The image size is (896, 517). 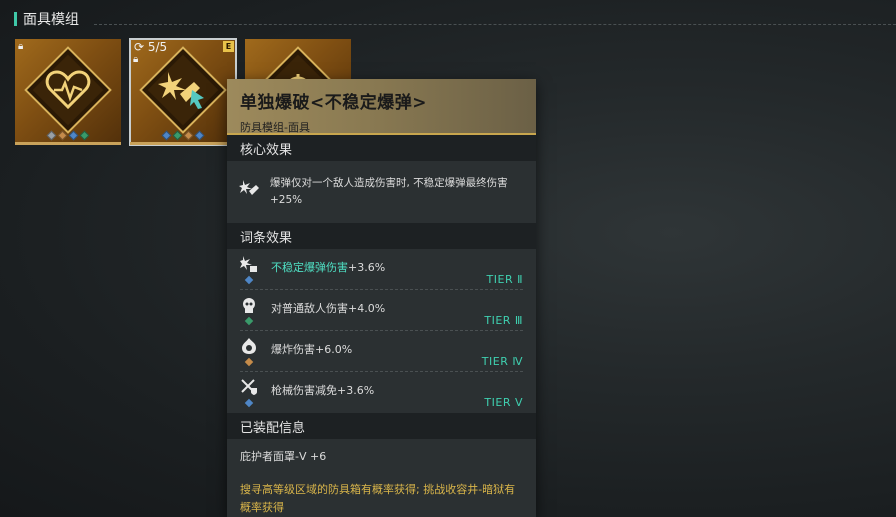 What do you see at coordinates (328, 308) in the screenshot?
I see `affix-text: 对普通敌人伤害+4.0%` at bounding box center [328, 308].